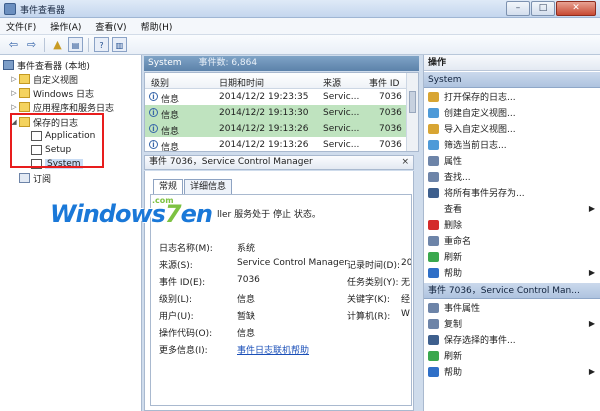  I want to click on cell-event-id: 7036, so click(390, 129).